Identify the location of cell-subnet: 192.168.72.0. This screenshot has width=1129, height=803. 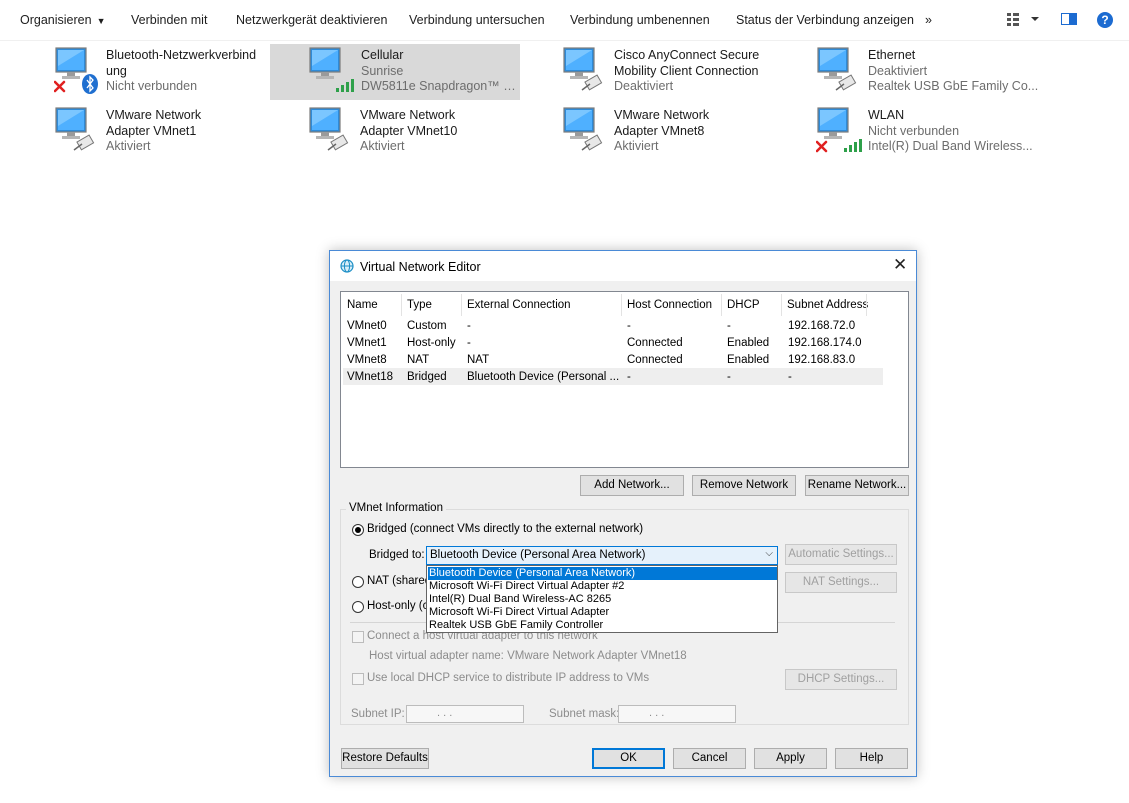
(822, 326).